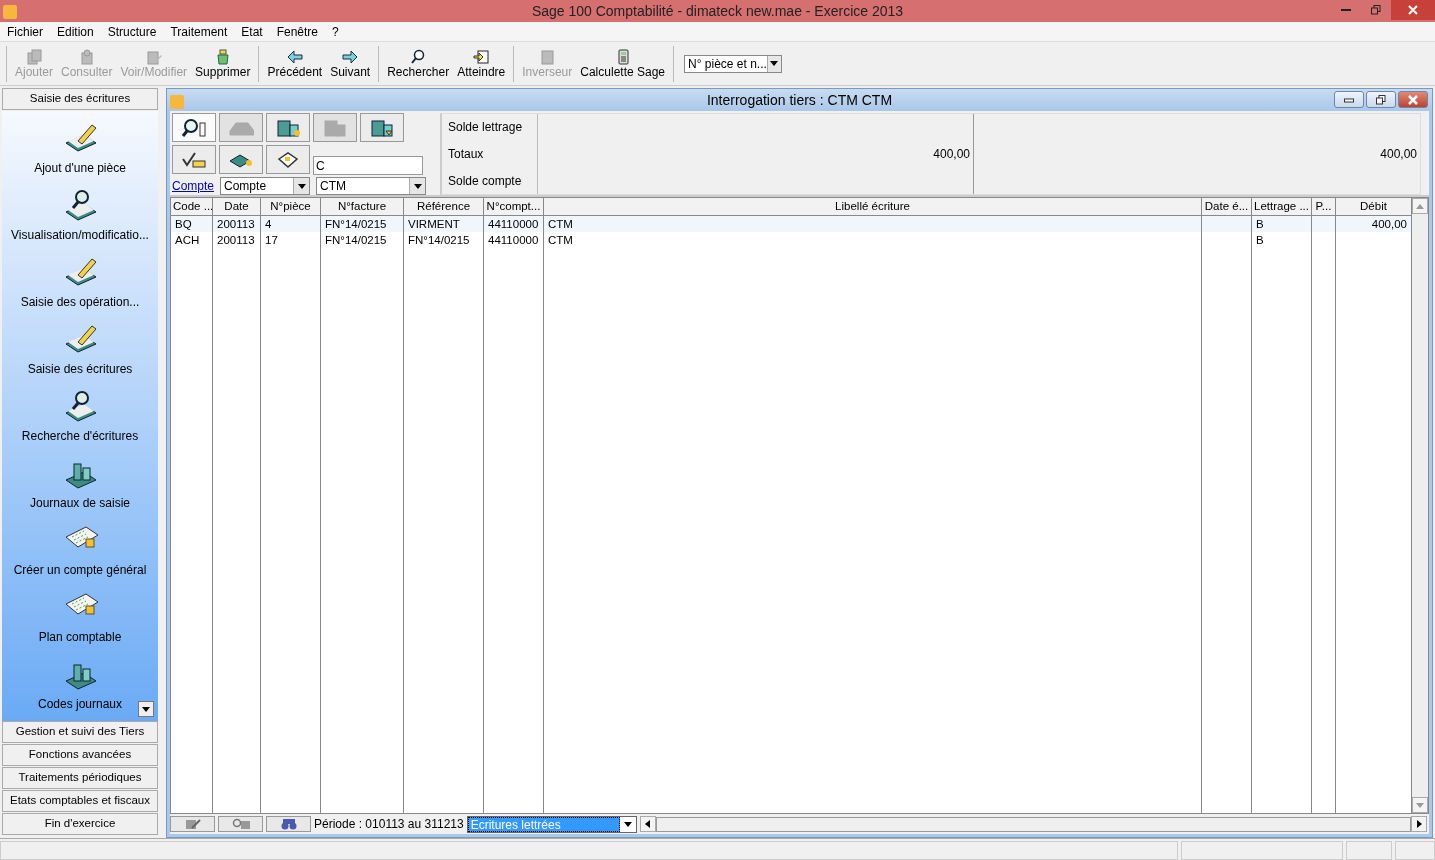 The width and height of the screenshot is (1435, 860). Describe the element at coordinates (717, 11) in the screenshot. I see `window-title: Sage 100 Comptabilité - dimateck new.mae - Exercice 2013` at that location.